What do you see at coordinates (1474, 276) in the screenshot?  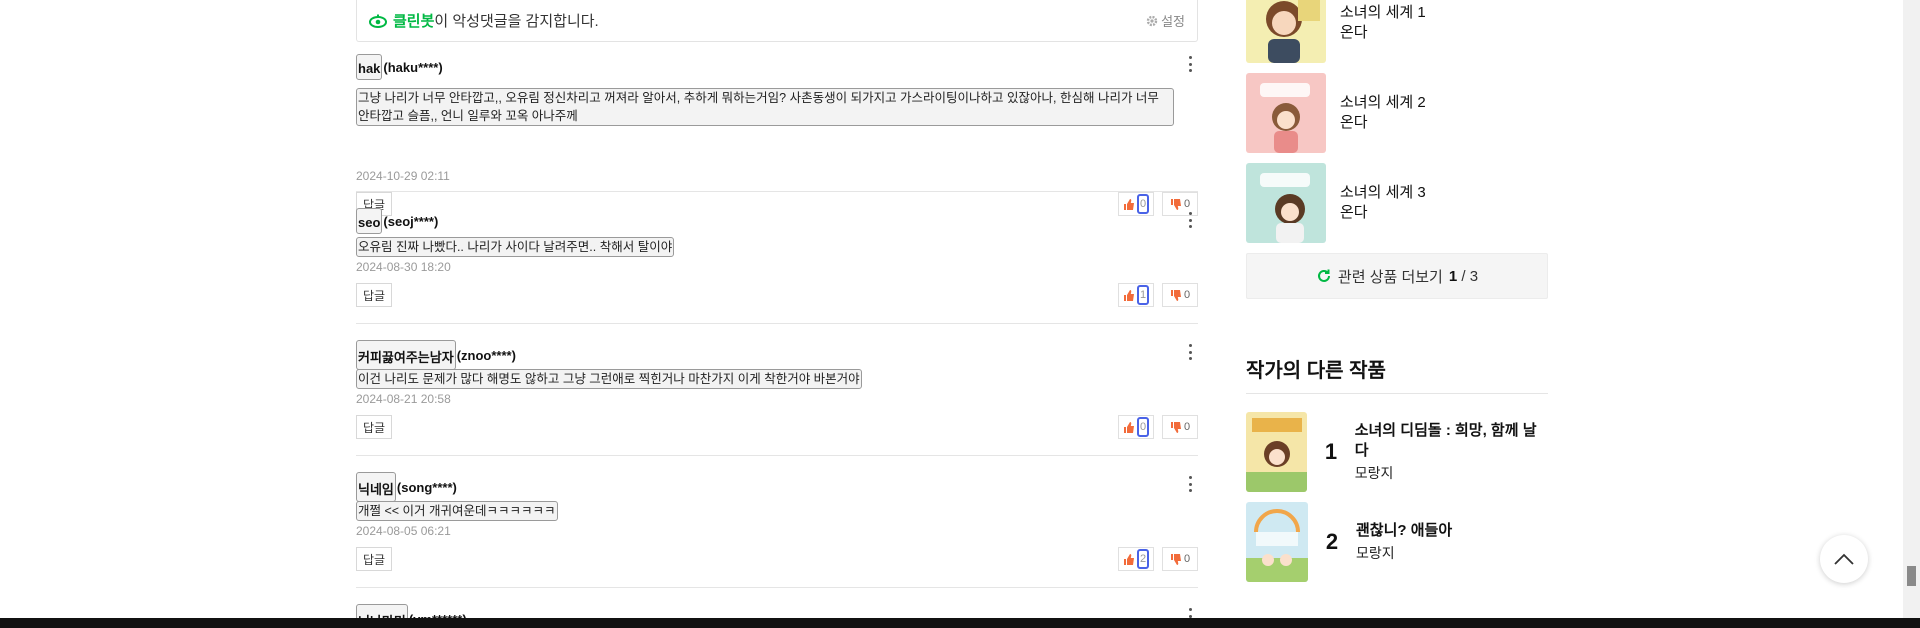 I see `page-total: 3` at bounding box center [1474, 276].